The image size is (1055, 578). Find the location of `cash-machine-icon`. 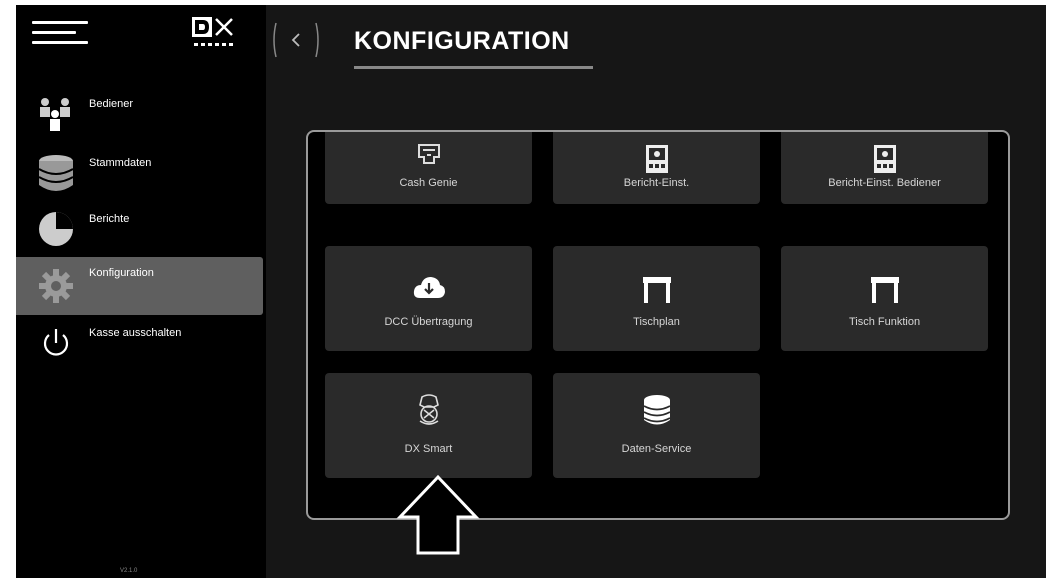

cash-machine-icon is located at coordinates (429, 160).